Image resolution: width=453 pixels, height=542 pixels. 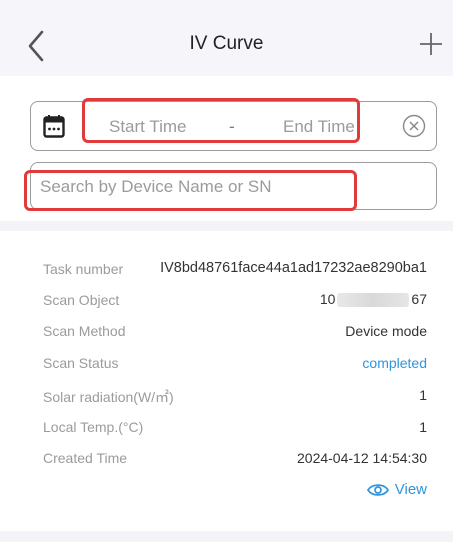 I want to click on plus-icon, so click(x=431, y=44).